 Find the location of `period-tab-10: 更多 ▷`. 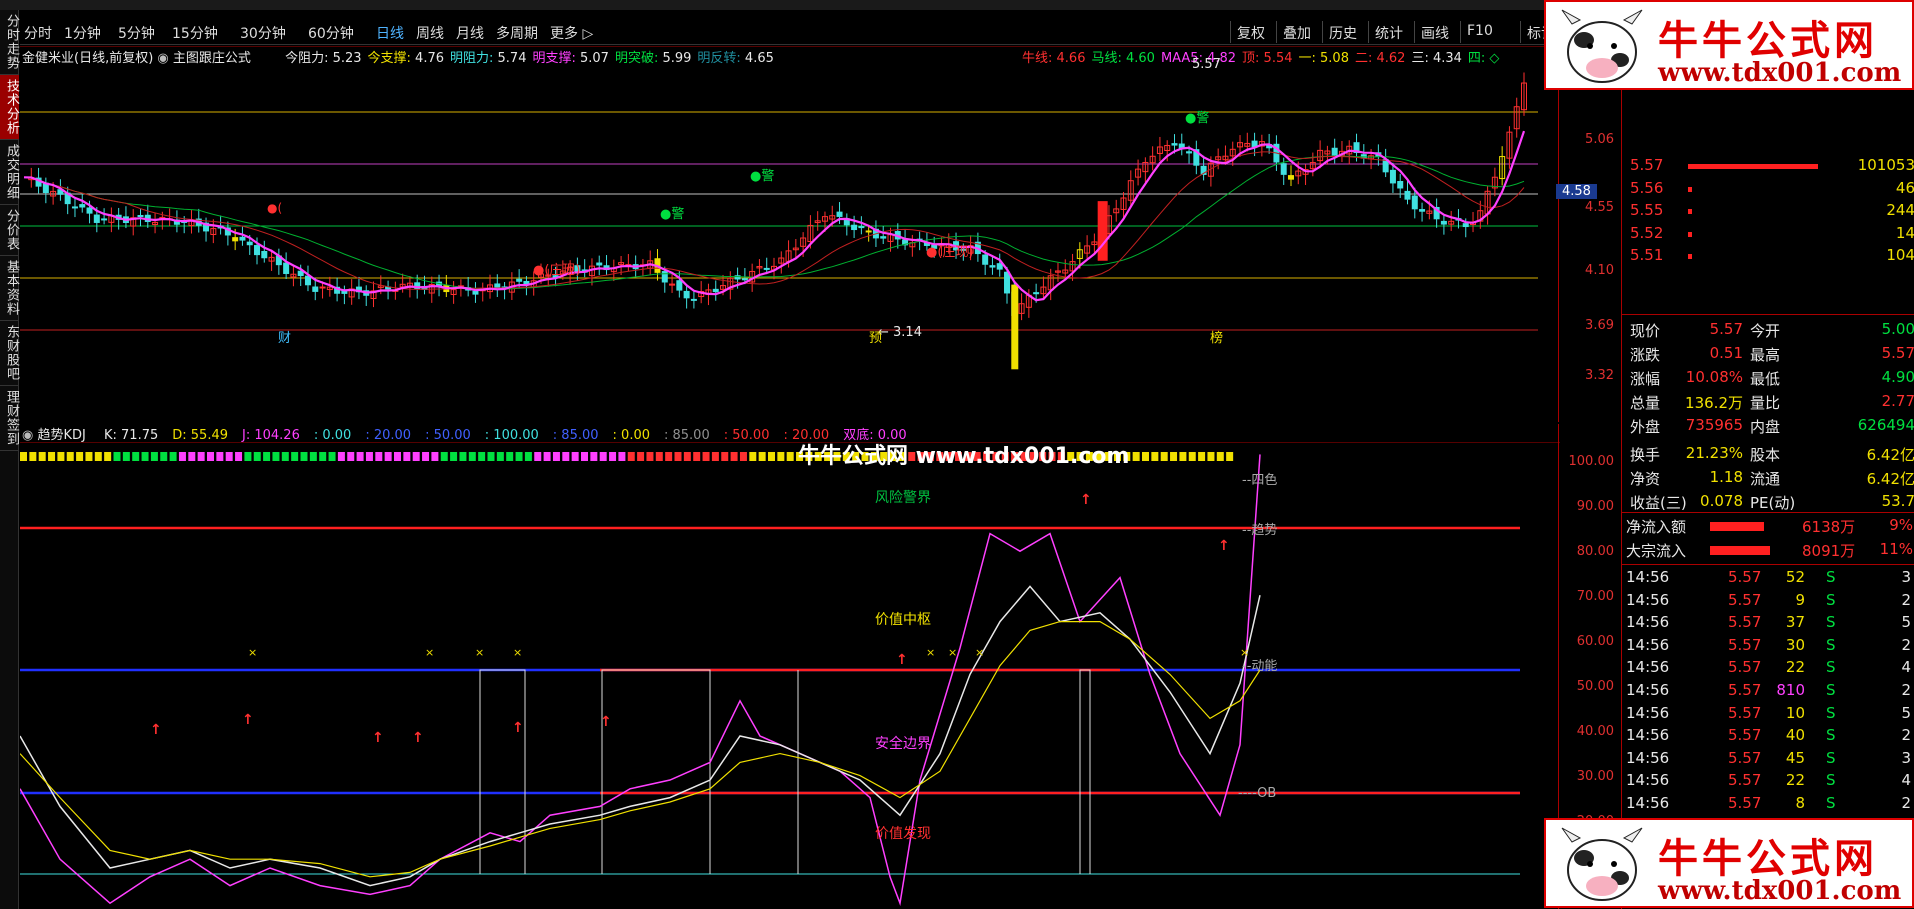

period-tab-10: 更多 ▷ is located at coordinates (571, 33).